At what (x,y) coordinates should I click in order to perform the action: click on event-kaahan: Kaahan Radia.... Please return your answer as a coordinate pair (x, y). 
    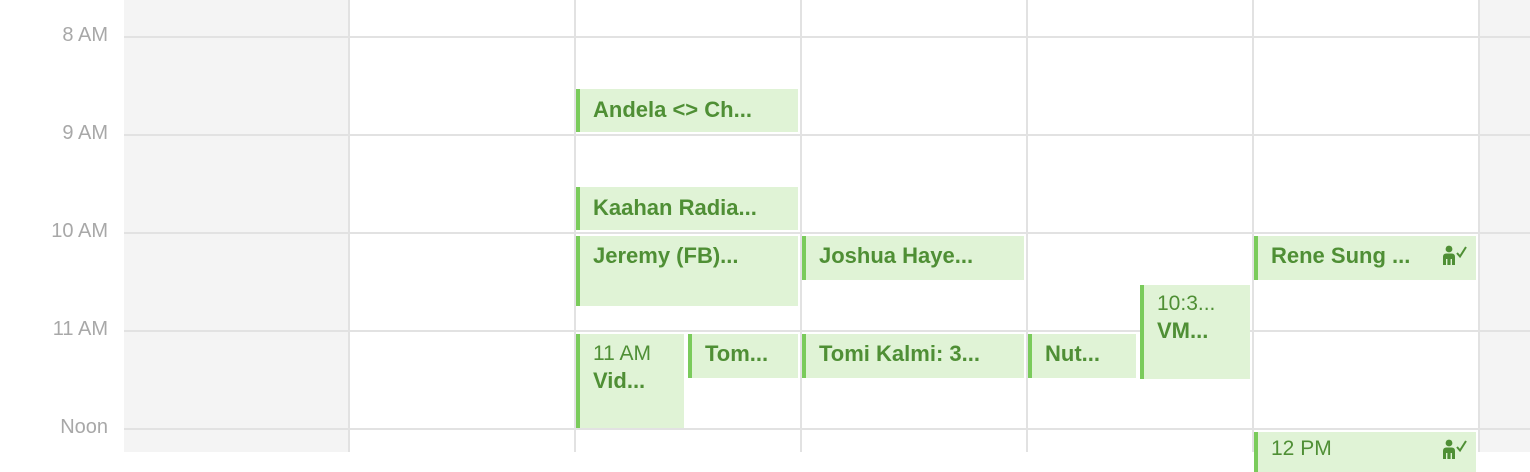
    Looking at the image, I should click on (687, 208).